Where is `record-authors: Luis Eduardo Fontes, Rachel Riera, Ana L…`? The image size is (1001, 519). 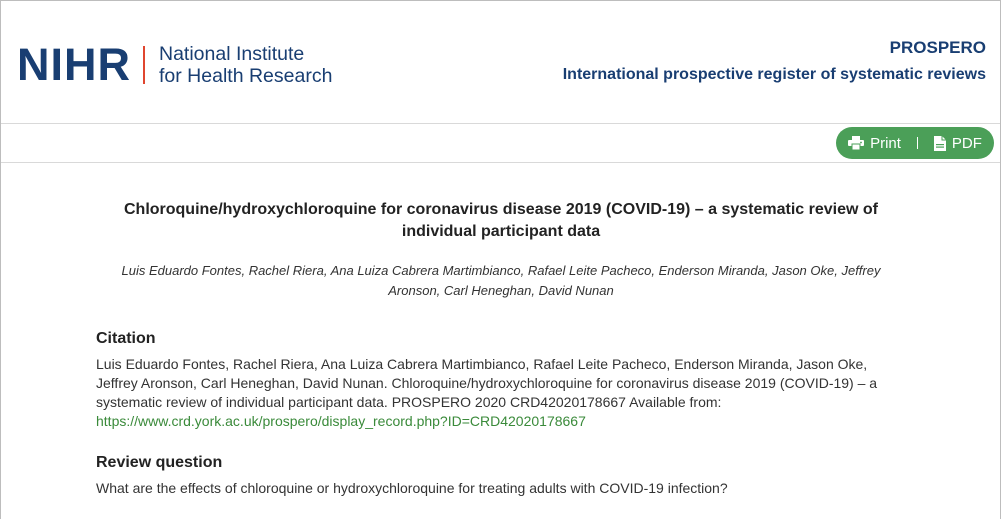 record-authors: Luis Eduardo Fontes, Rachel Riera, Ana L… is located at coordinates (501, 280).